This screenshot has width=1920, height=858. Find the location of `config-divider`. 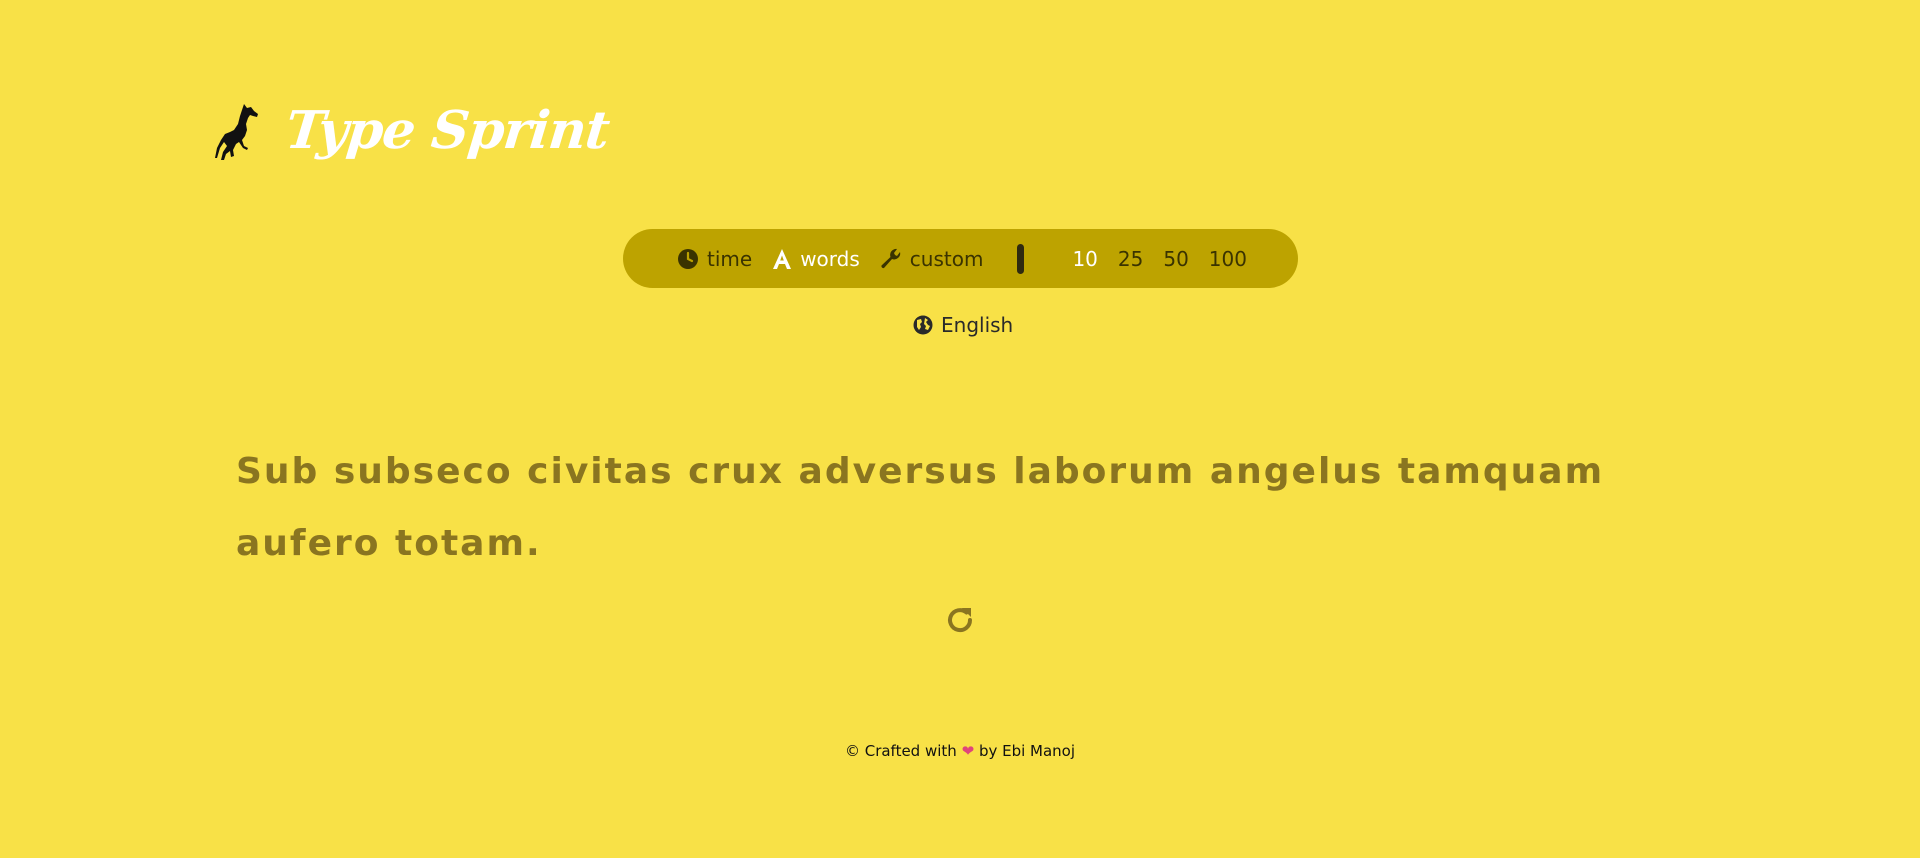

config-divider is located at coordinates (1021, 258).